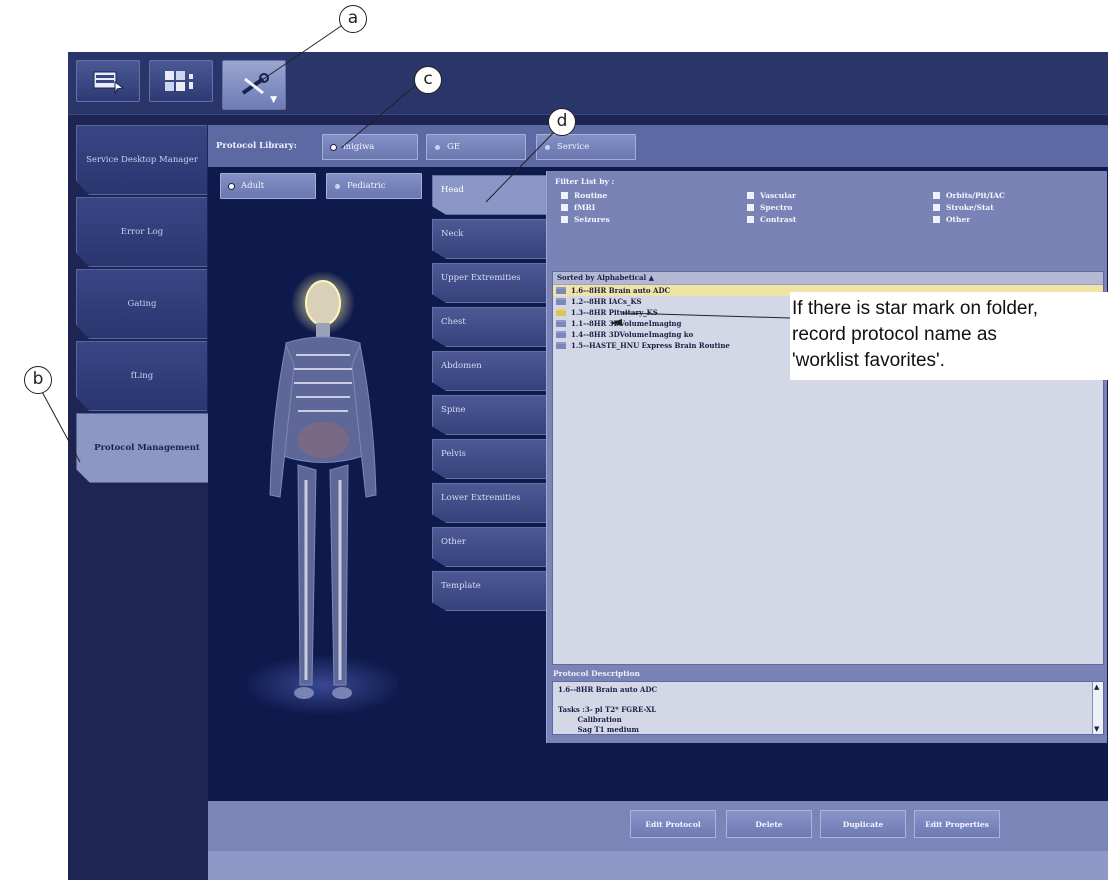 This screenshot has width=1108, height=880. Describe the element at coordinates (650, 345) in the screenshot. I see `protocol-name: 1.5--HASTE_HNU Express Brain Routine` at that location.